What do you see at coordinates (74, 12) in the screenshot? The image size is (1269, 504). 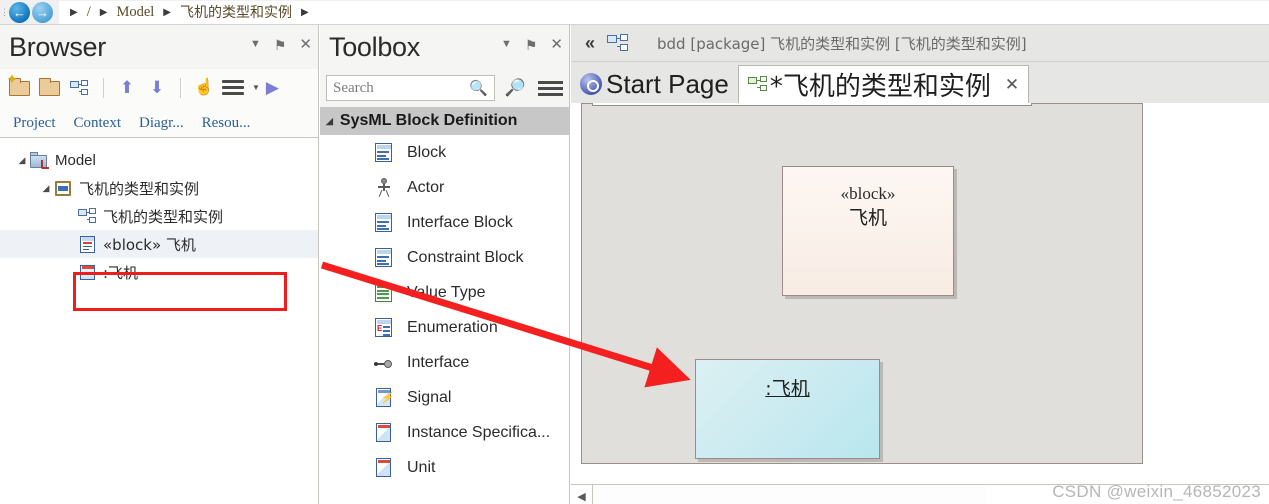 I see `breadcrumb-sep-0: ▶` at bounding box center [74, 12].